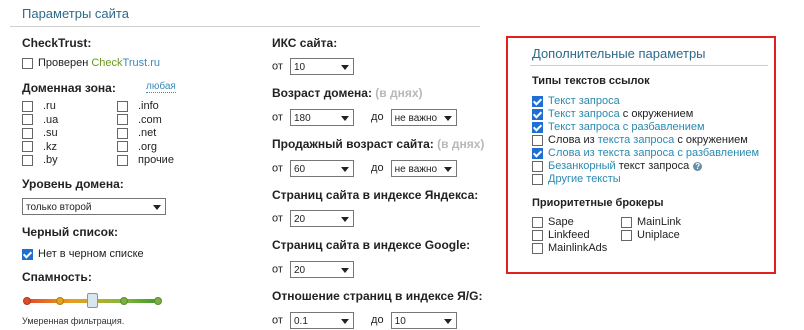  Describe the element at coordinates (302, 118) in the screenshot. I see `domain-age-from-value: 180` at that location.